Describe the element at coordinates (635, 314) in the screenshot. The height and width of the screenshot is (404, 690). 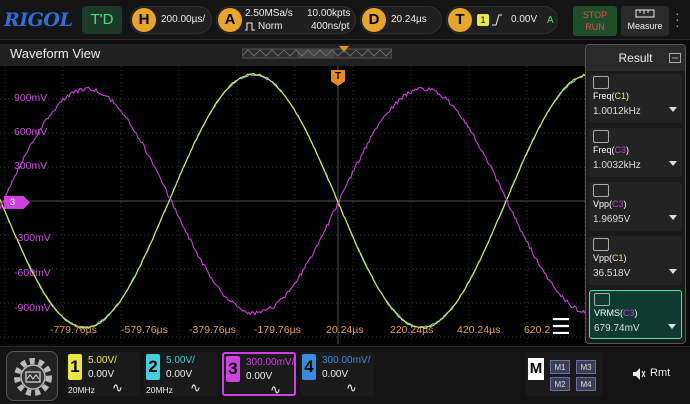
I see `result-item: VRMS(C3) 679.74mV` at that location.